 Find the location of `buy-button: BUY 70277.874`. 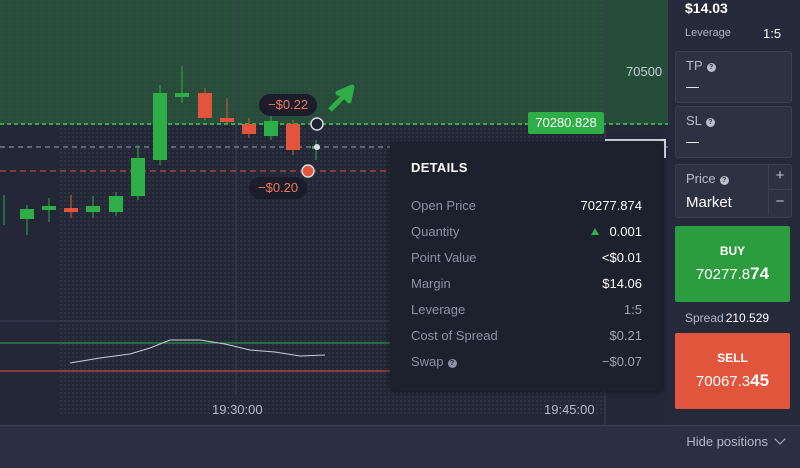

buy-button: BUY 70277.874 is located at coordinates (732, 264).